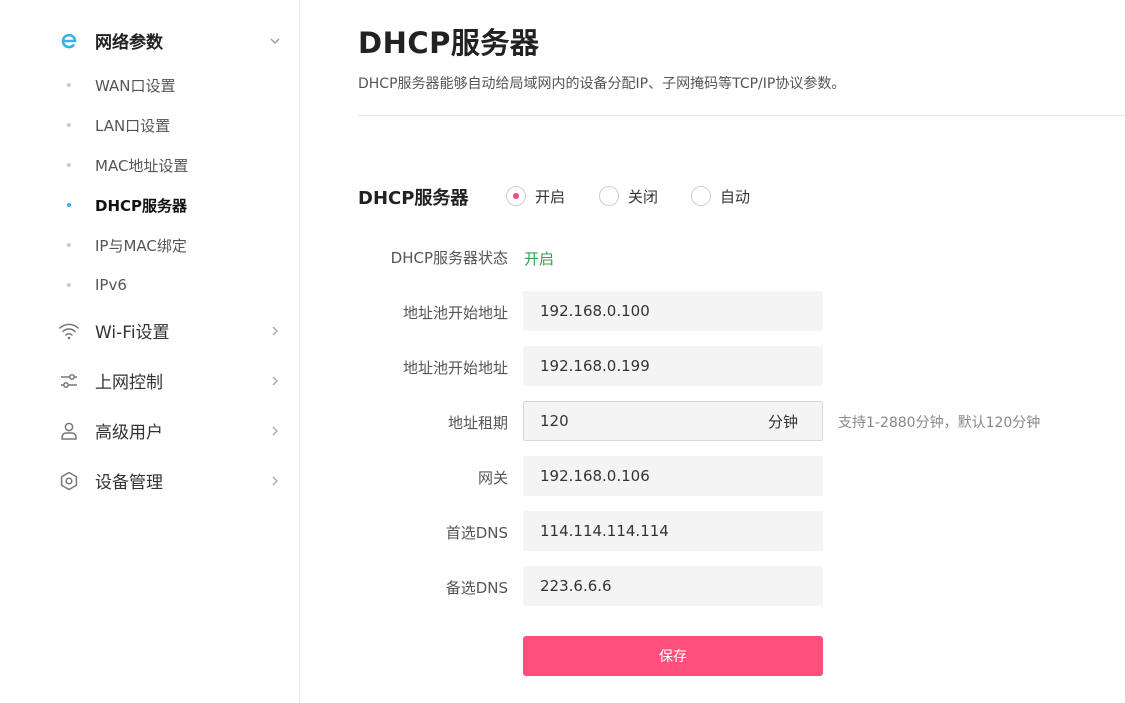 This screenshot has height=703, width=1125. I want to click on pool-start-label: 地址池开始地址, so click(455, 313).